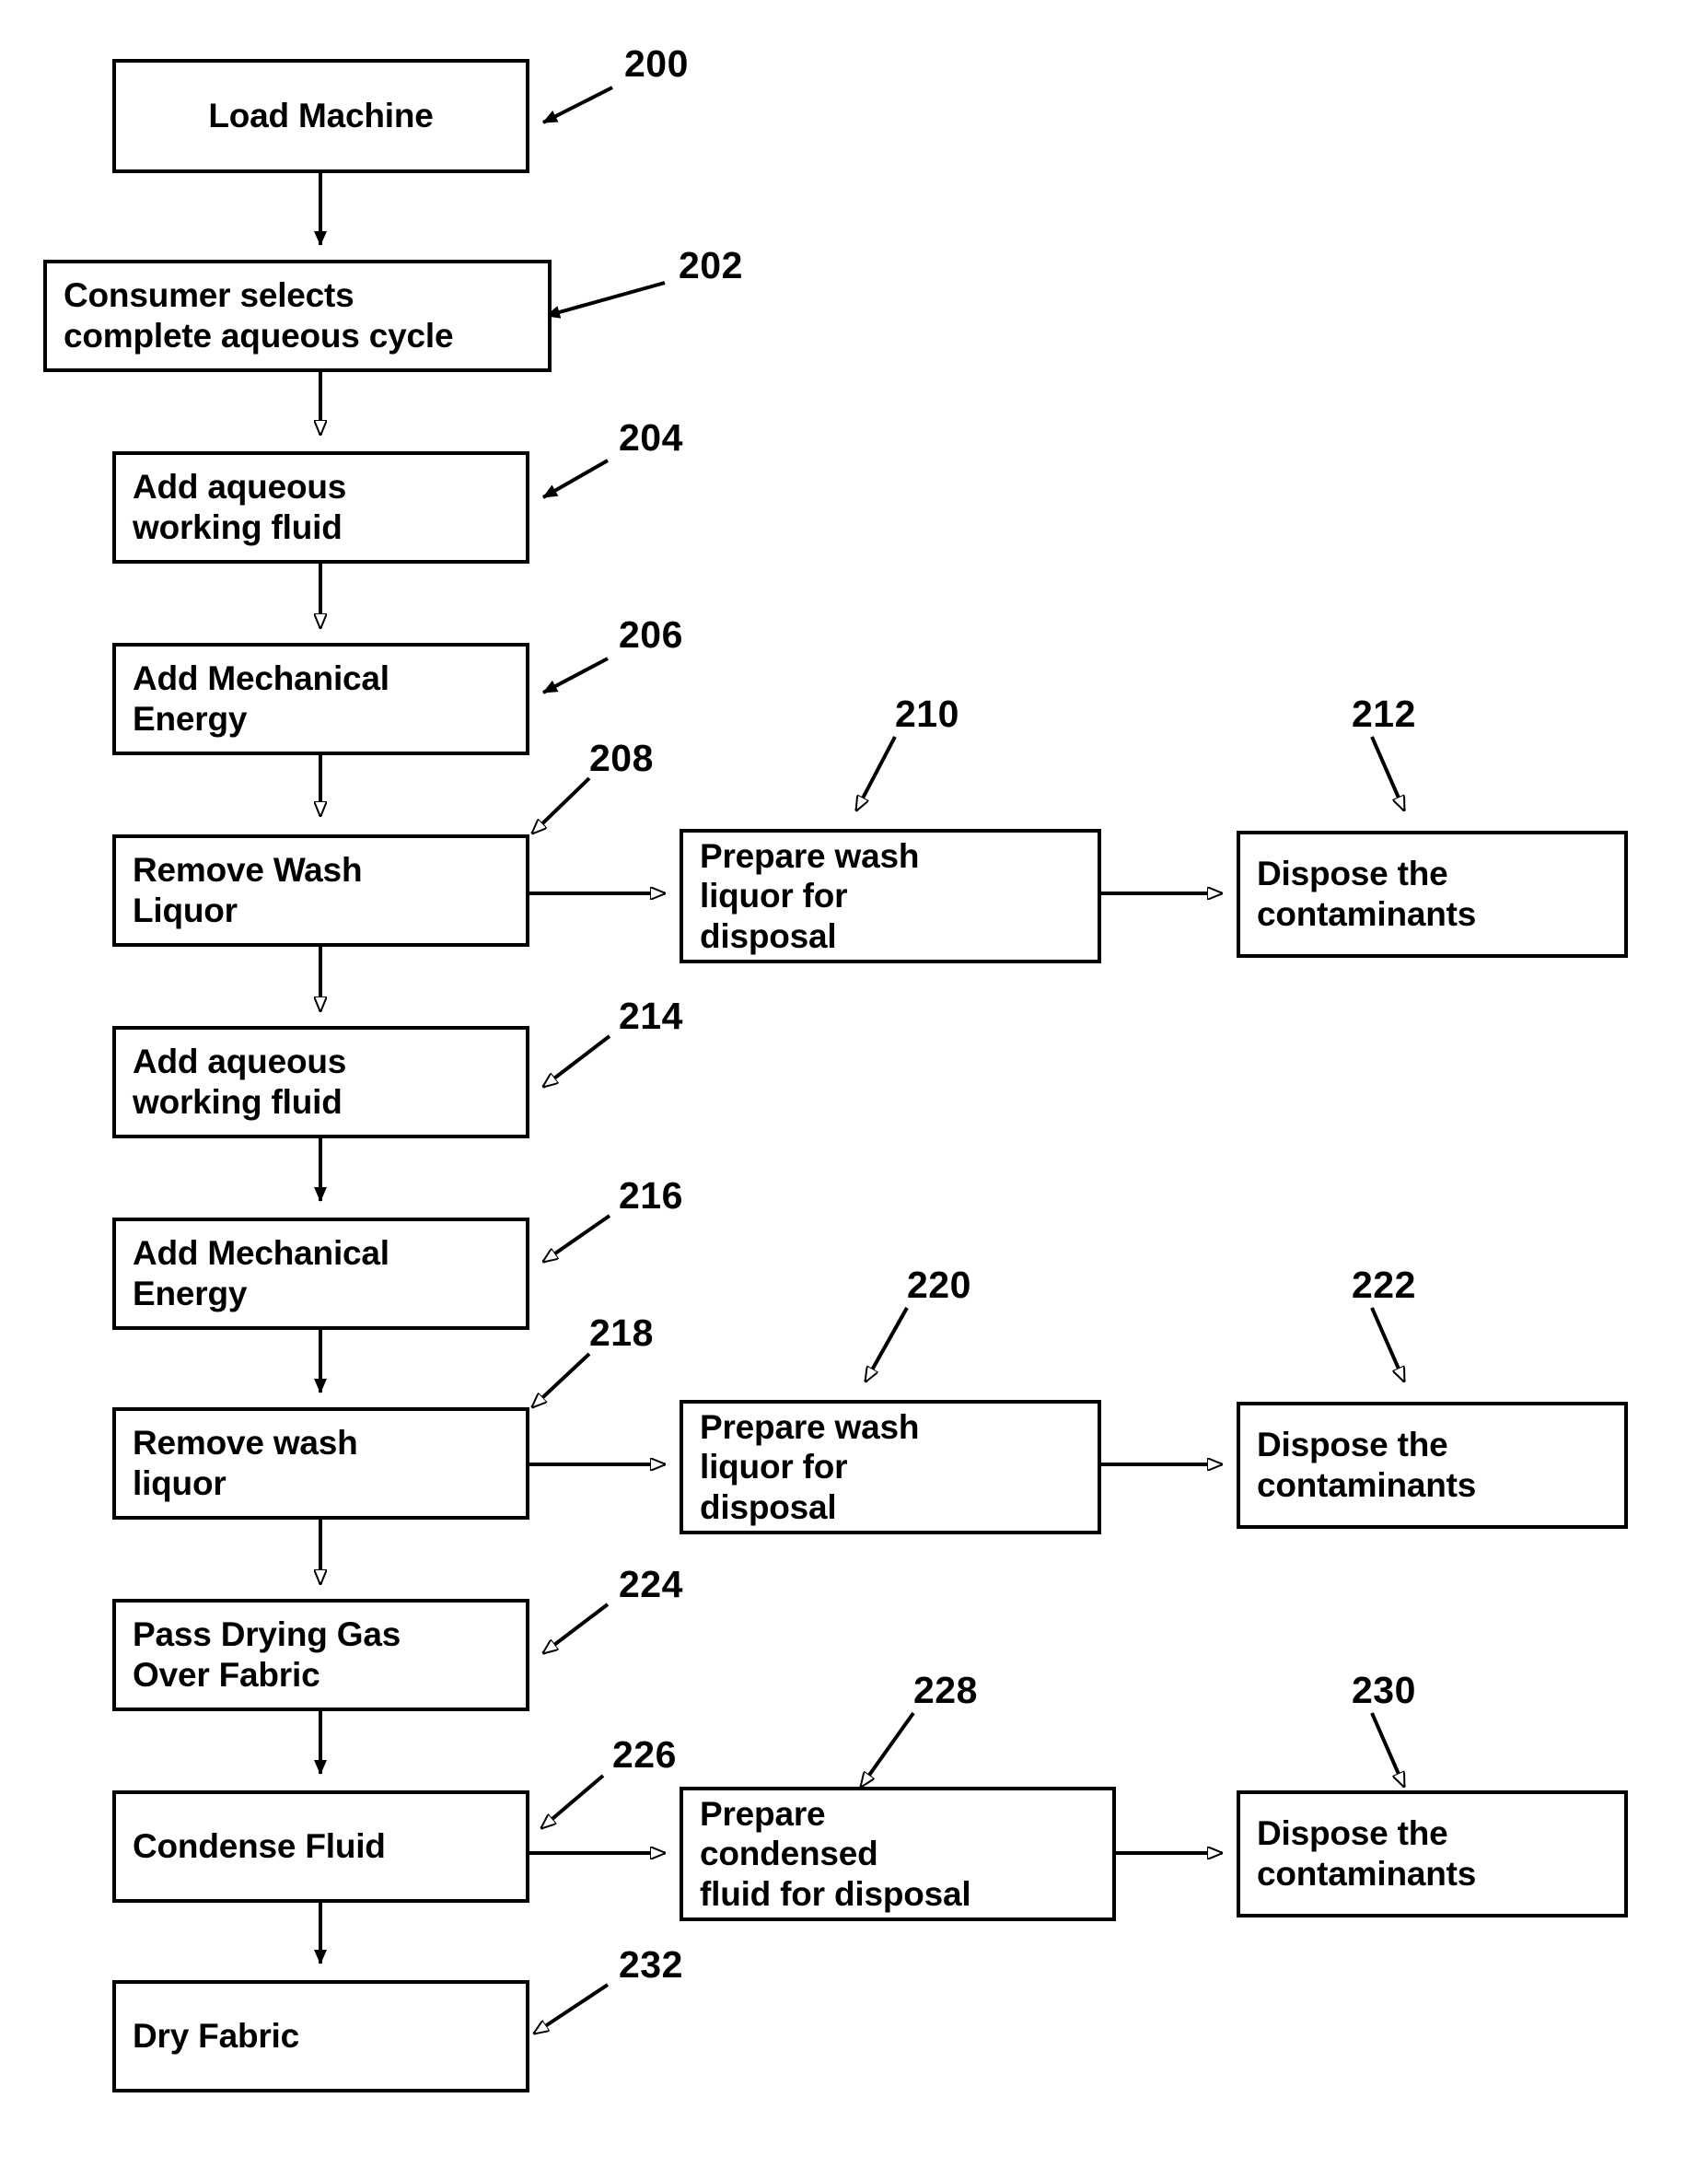 This screenshot has height=2168, width=1708. I want to click on node-remove-wash-liquor-1: Remove Wash Liquor, so click(321, 890).